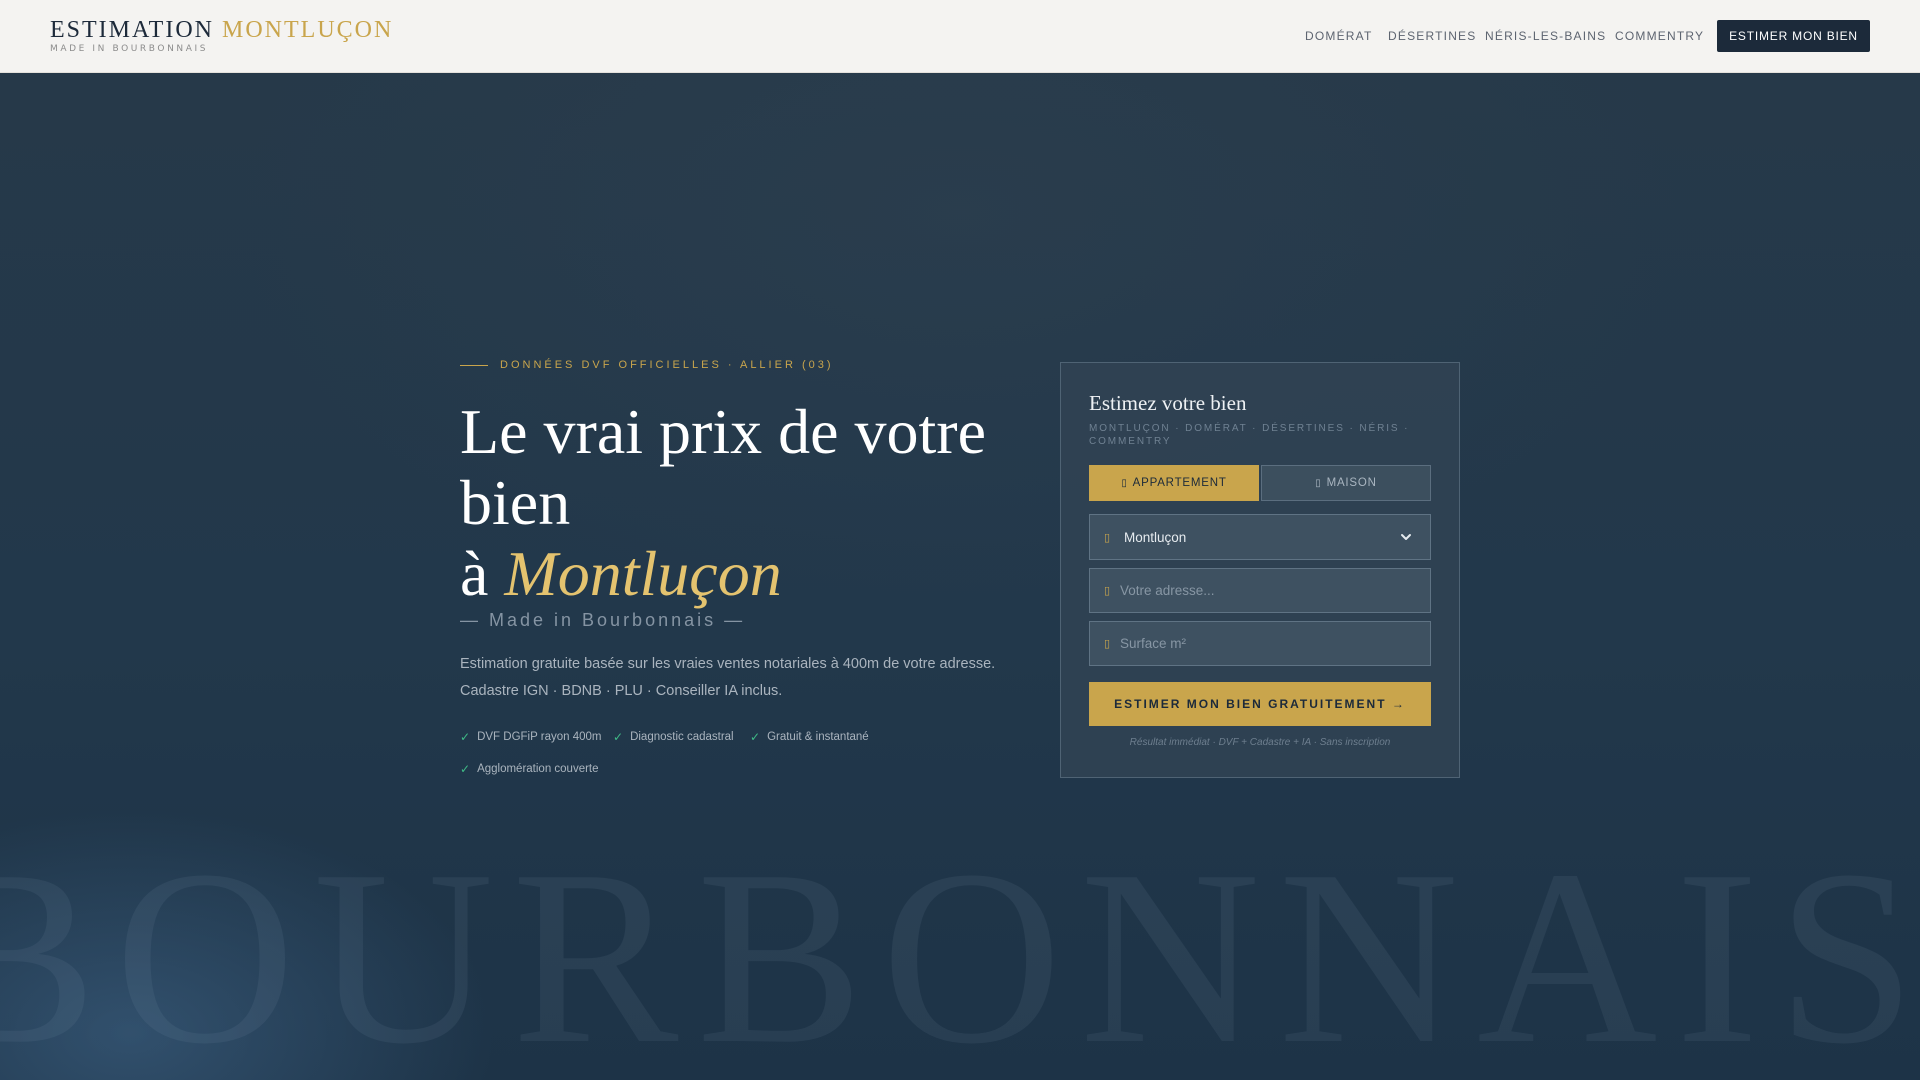 This screenshot has height=1080, width=1920. I want to click on property-type-tabs: ▯ APPARTEMENT ▯ MAISON, so click(1260, 483).